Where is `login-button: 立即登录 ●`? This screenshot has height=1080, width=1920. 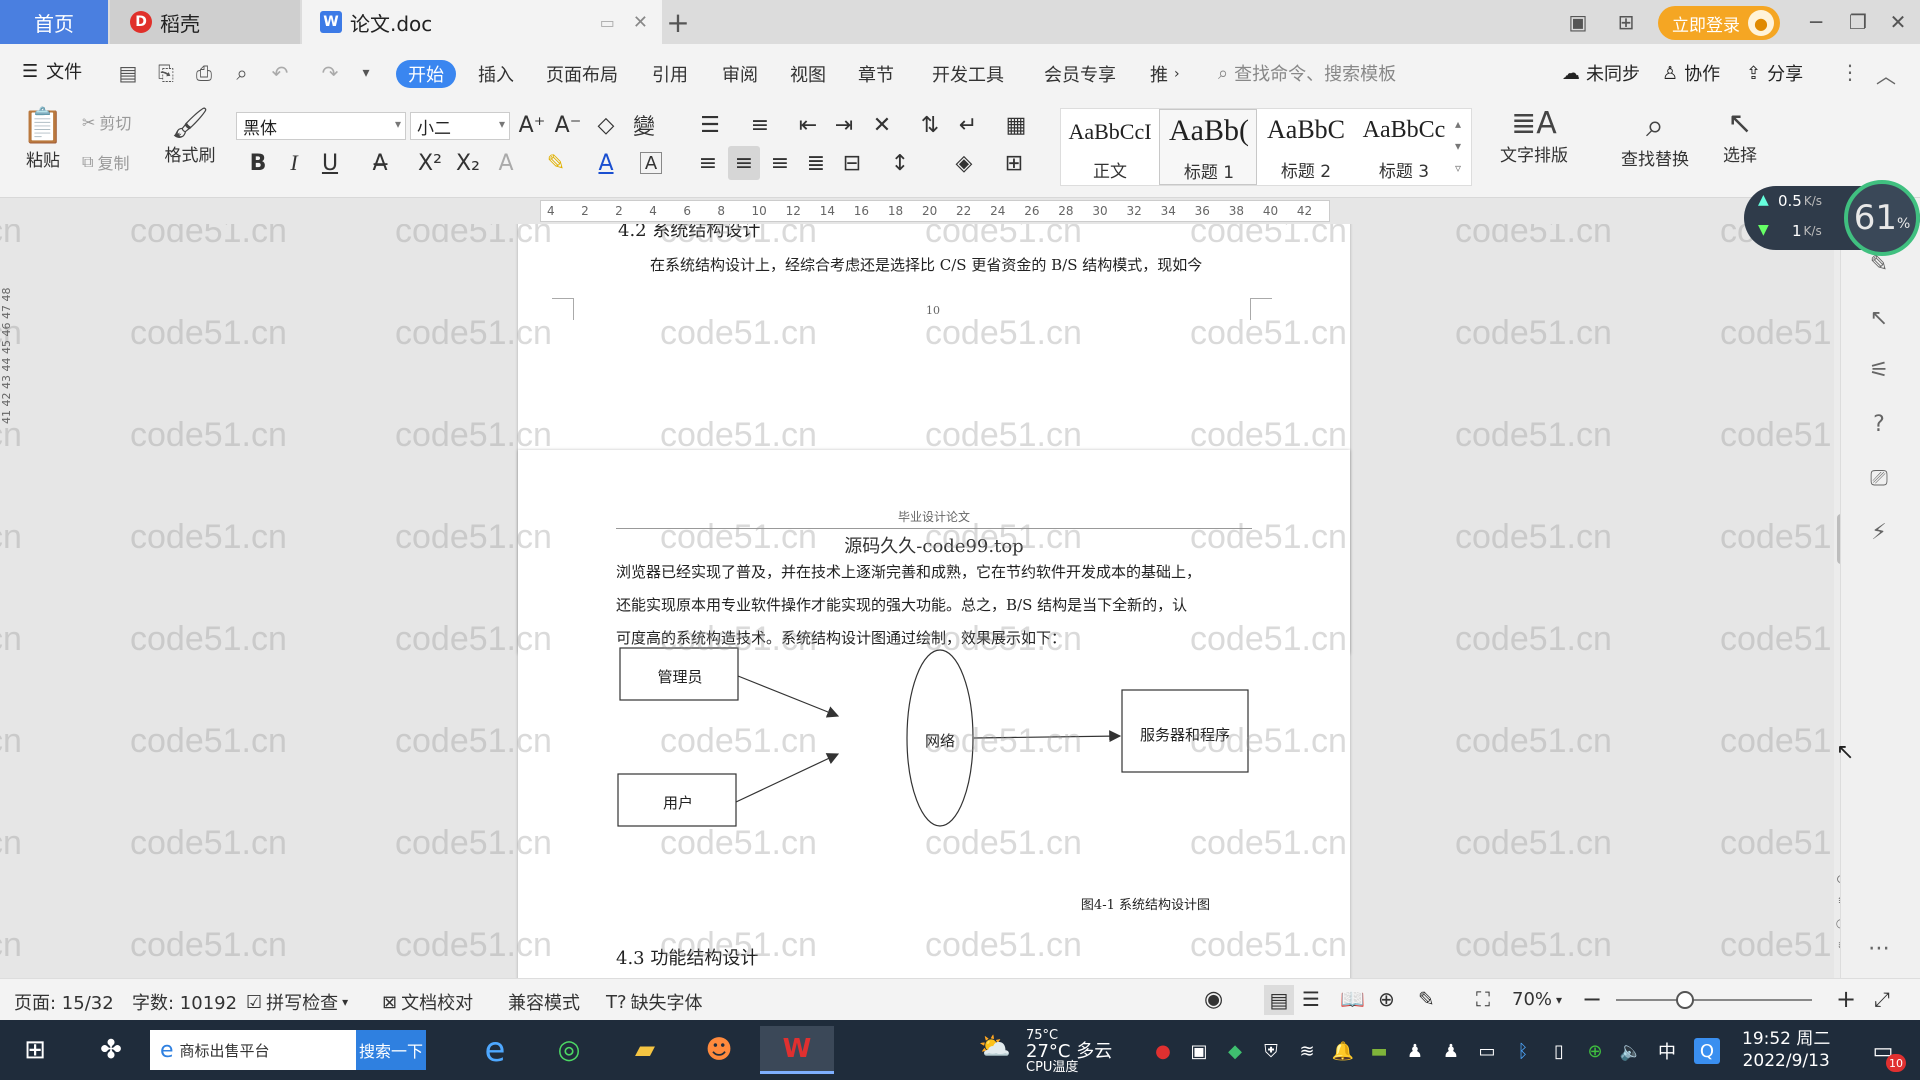 login-button: 立即登录 ● is located at coordinates (1719, 23).